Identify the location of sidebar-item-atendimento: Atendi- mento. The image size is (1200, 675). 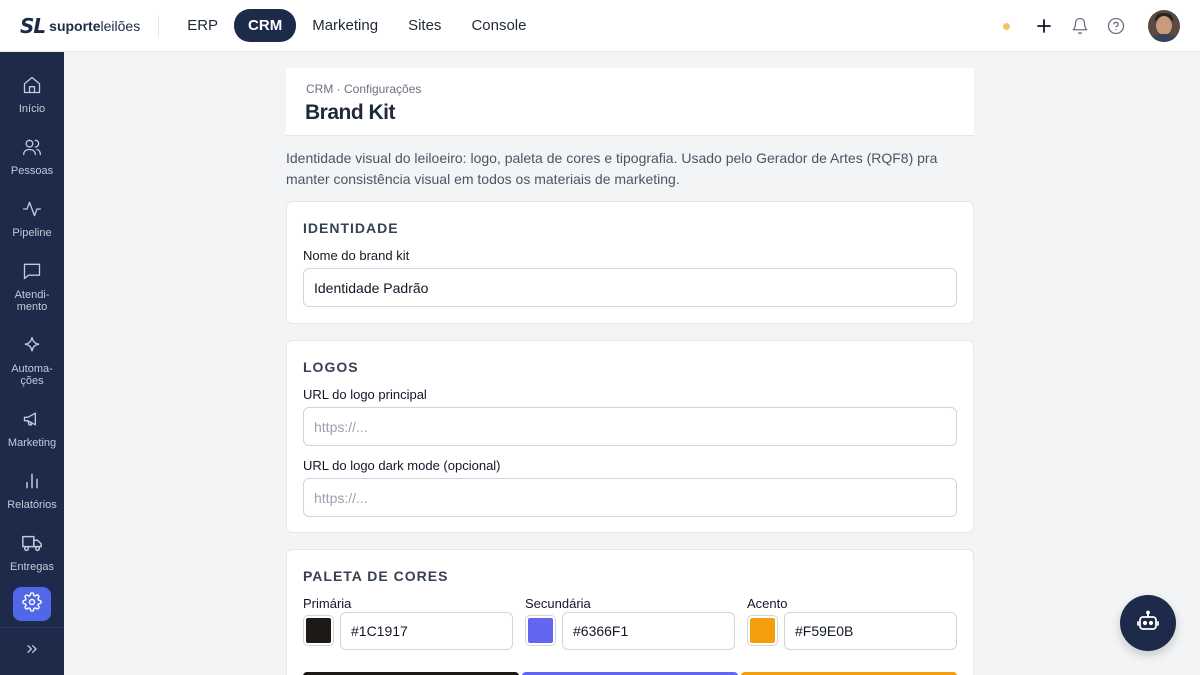
(32, 286).